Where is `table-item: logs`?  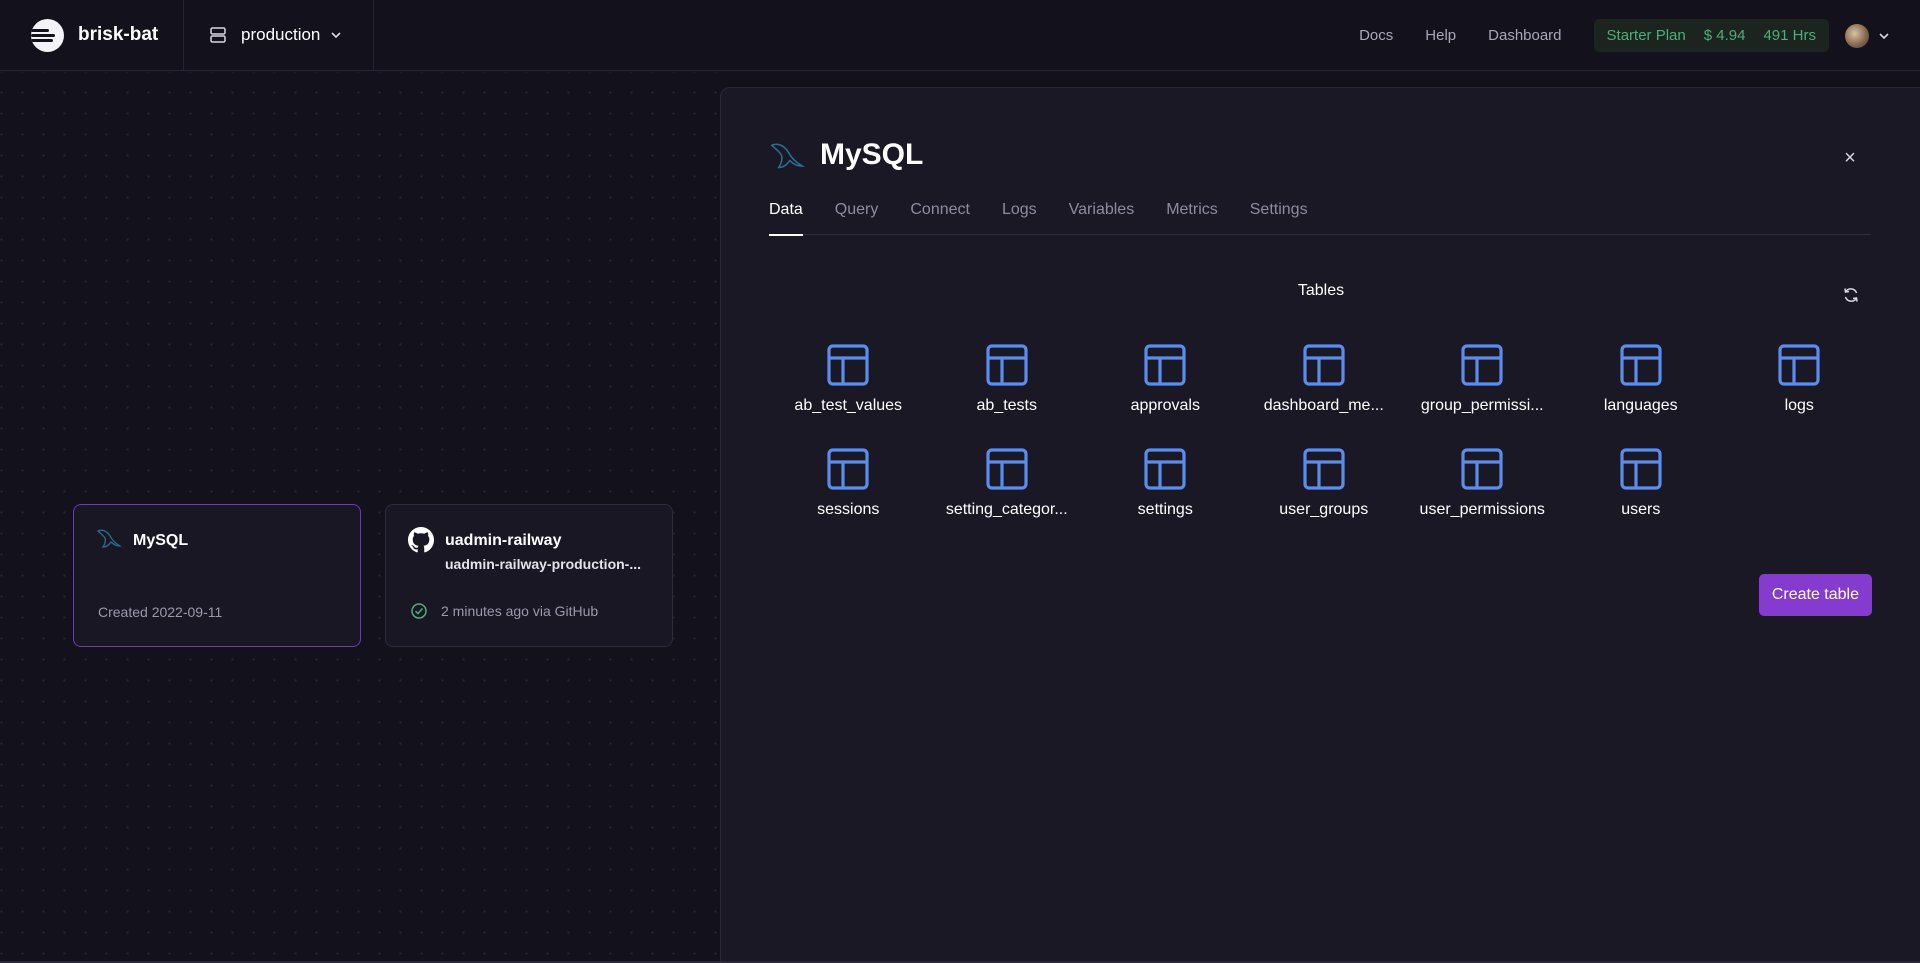 table-item: logs is located at coordinates (1799, 379).